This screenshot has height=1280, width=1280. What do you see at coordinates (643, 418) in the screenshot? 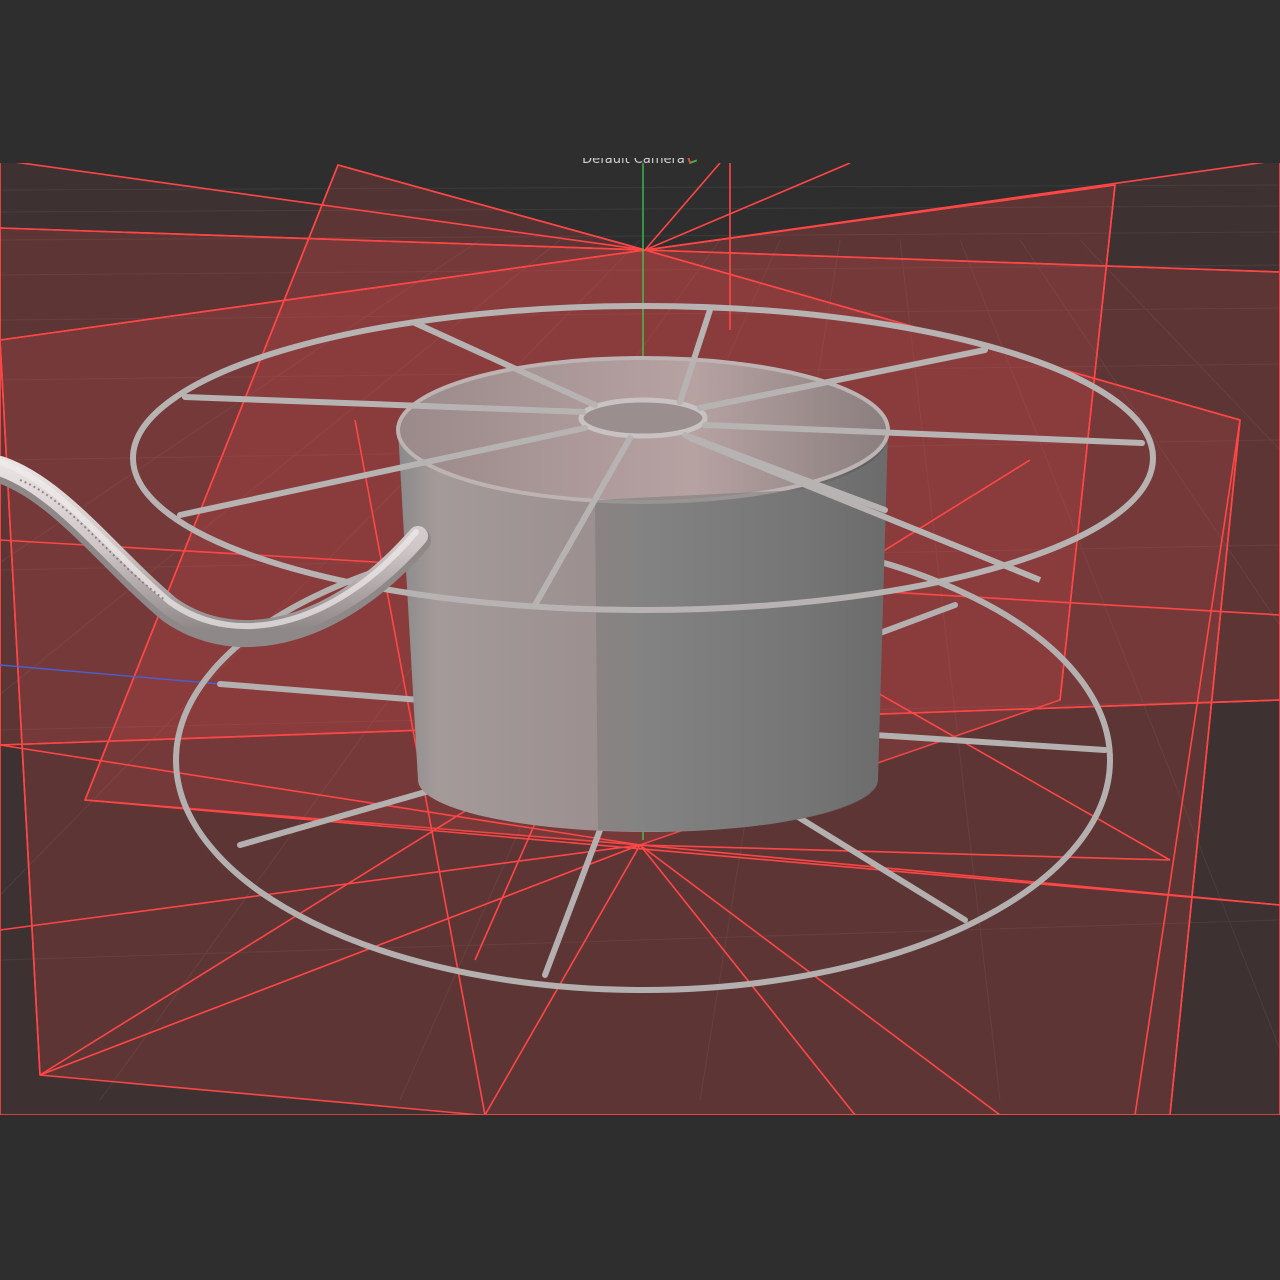
I see `spool-hub` at bounding box center [643, 418].